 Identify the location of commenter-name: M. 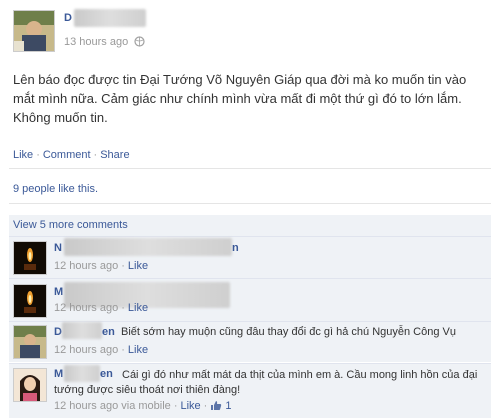
(58, 292).